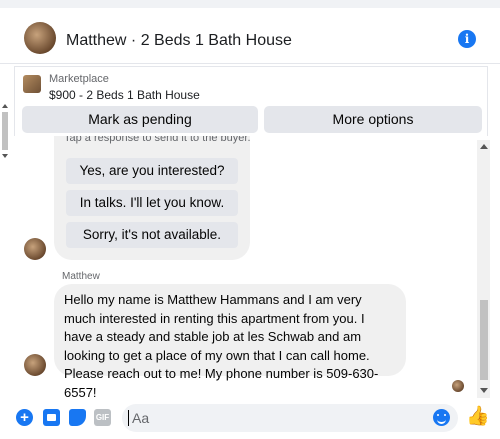 The width and height of the screenshot is (500, 439). I want to click on message-composer: + GIF 👍, so click(250, 418).